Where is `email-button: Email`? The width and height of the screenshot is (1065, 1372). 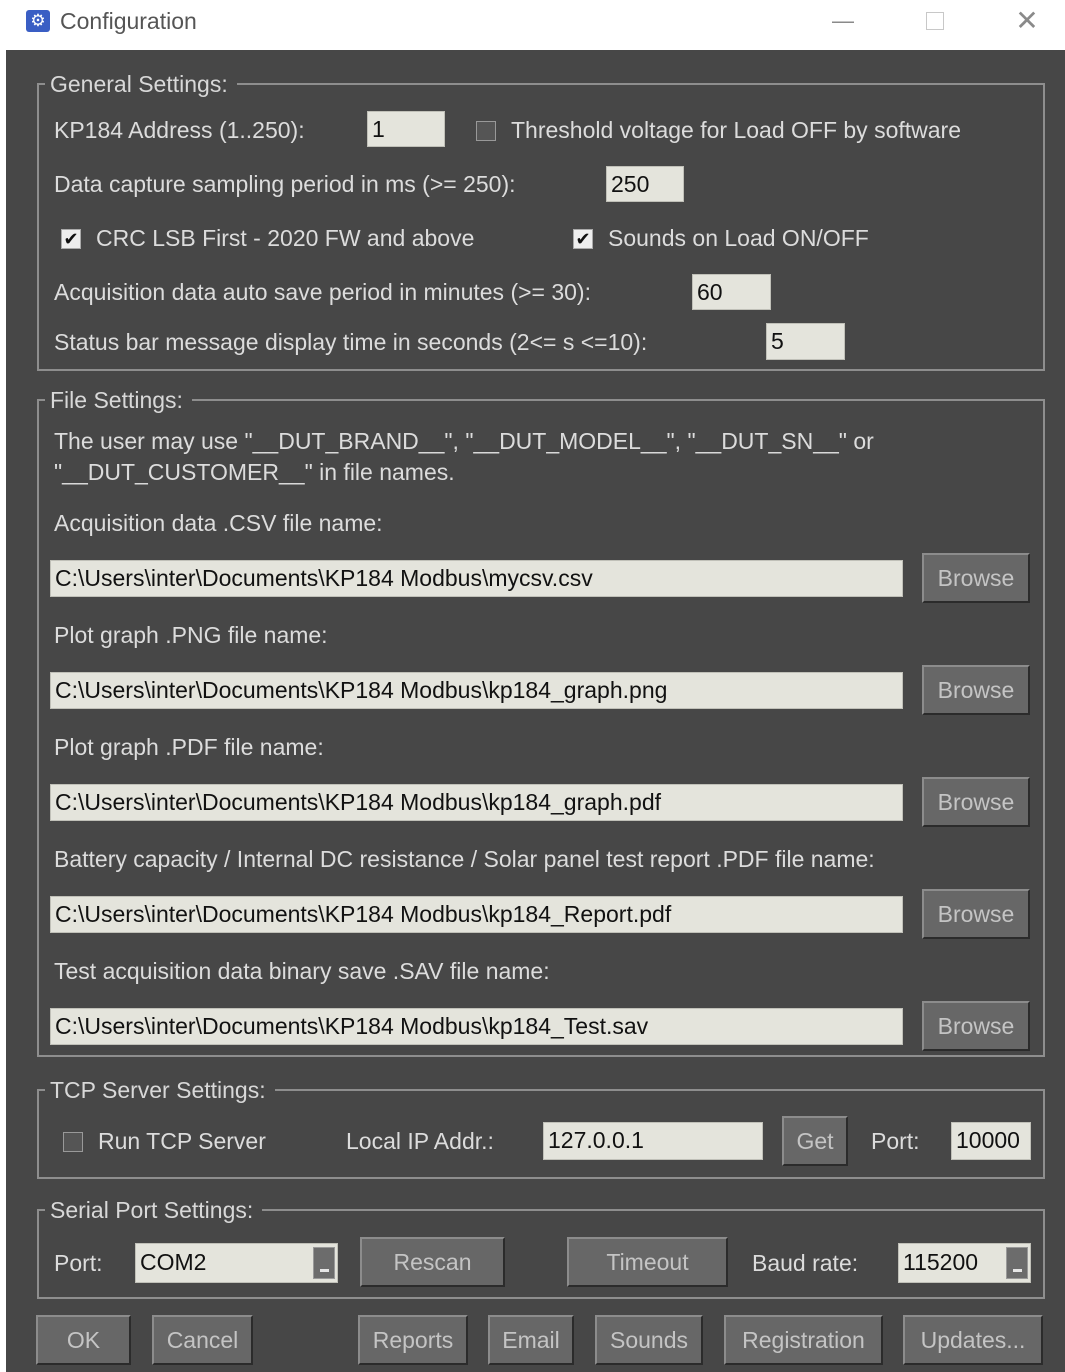 email-button: Email is located at coordinates (531, 1340).